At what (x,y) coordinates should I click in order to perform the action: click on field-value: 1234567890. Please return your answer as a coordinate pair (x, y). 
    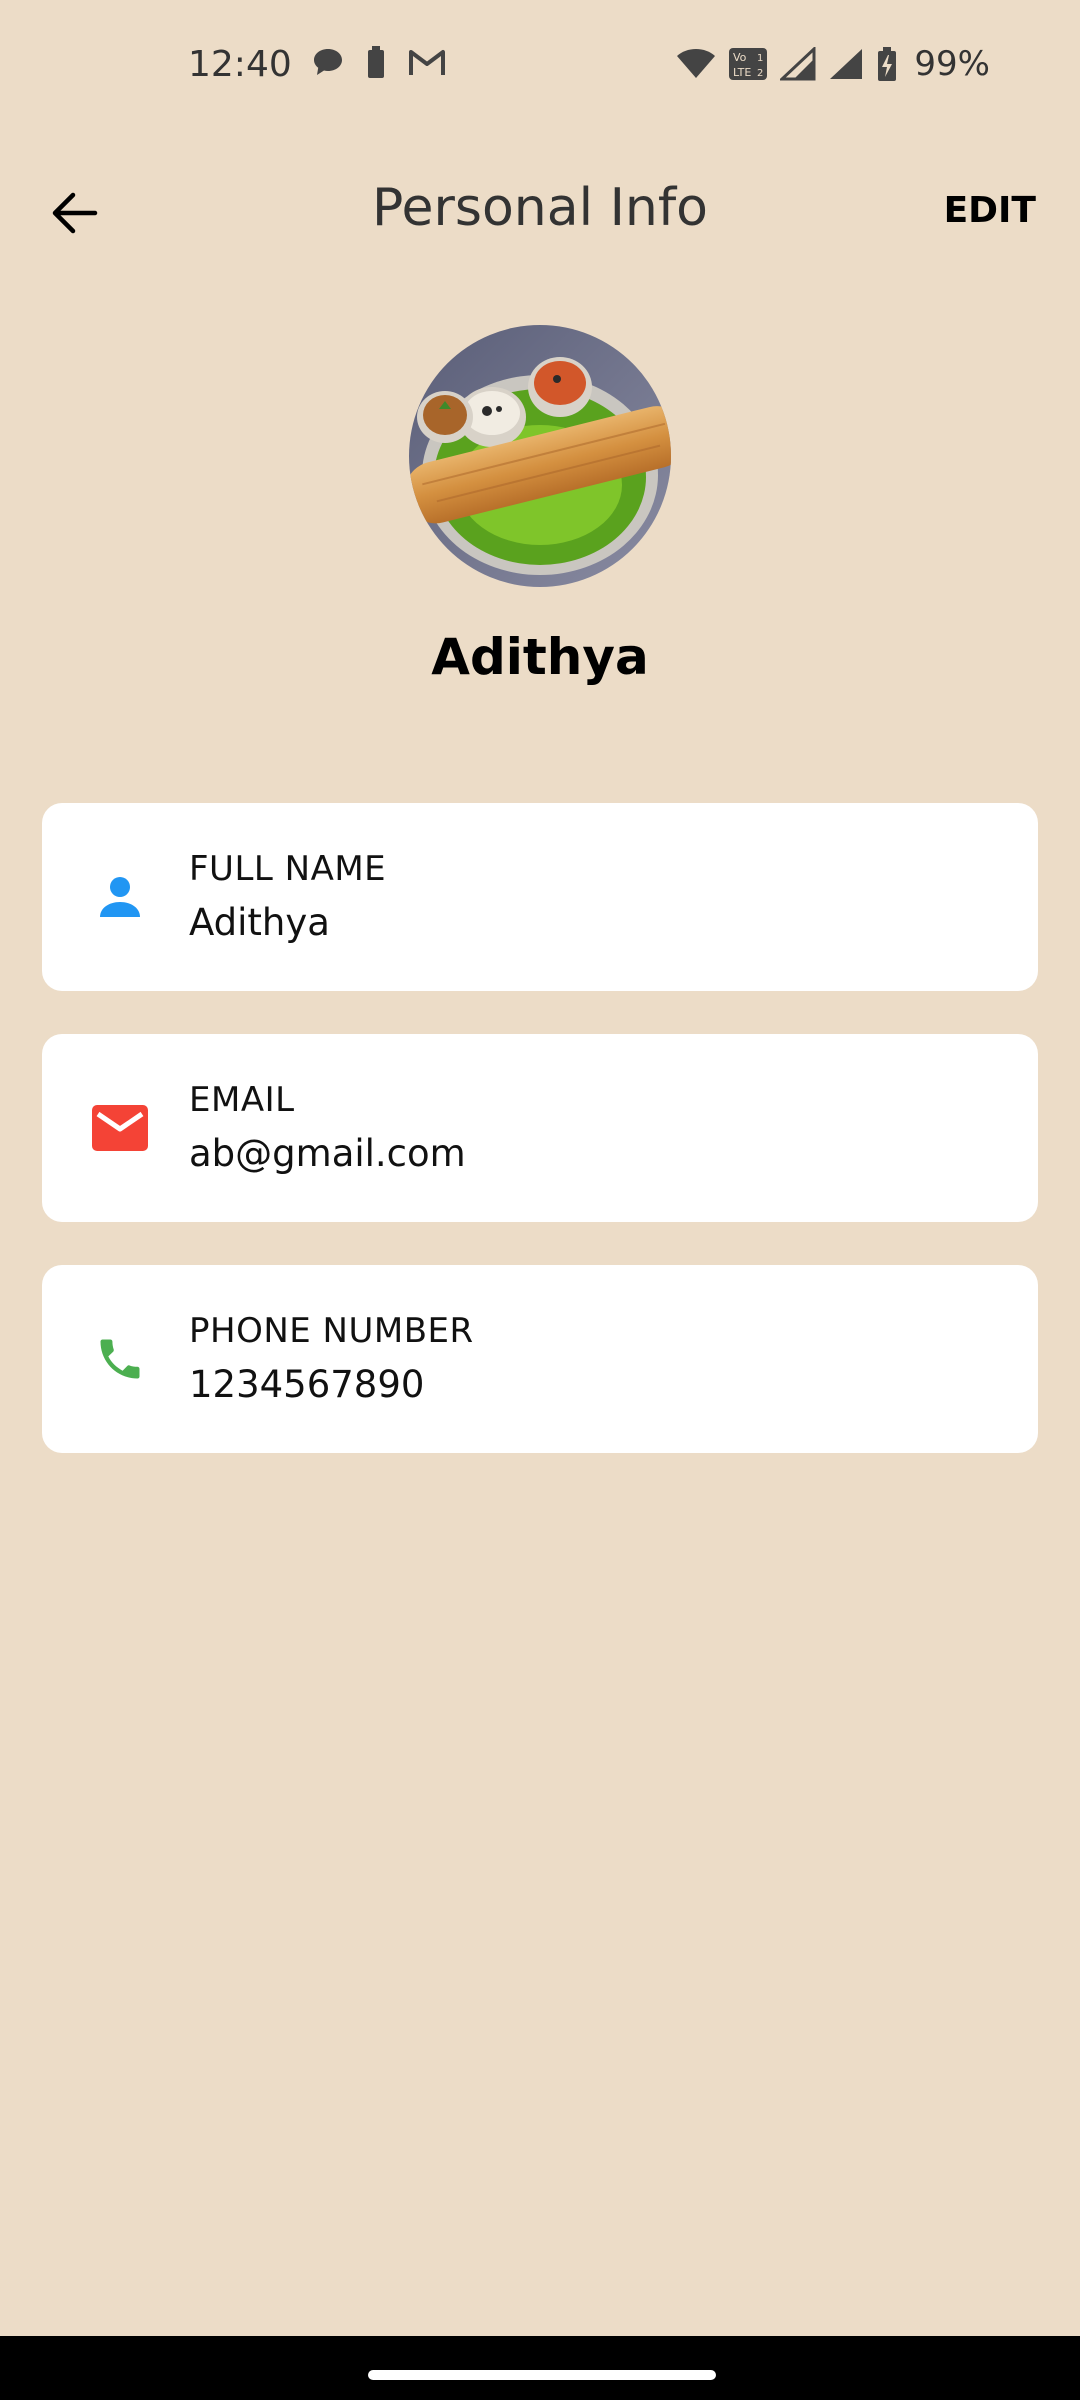
    Looking at the image, I should click on (307, 1384).